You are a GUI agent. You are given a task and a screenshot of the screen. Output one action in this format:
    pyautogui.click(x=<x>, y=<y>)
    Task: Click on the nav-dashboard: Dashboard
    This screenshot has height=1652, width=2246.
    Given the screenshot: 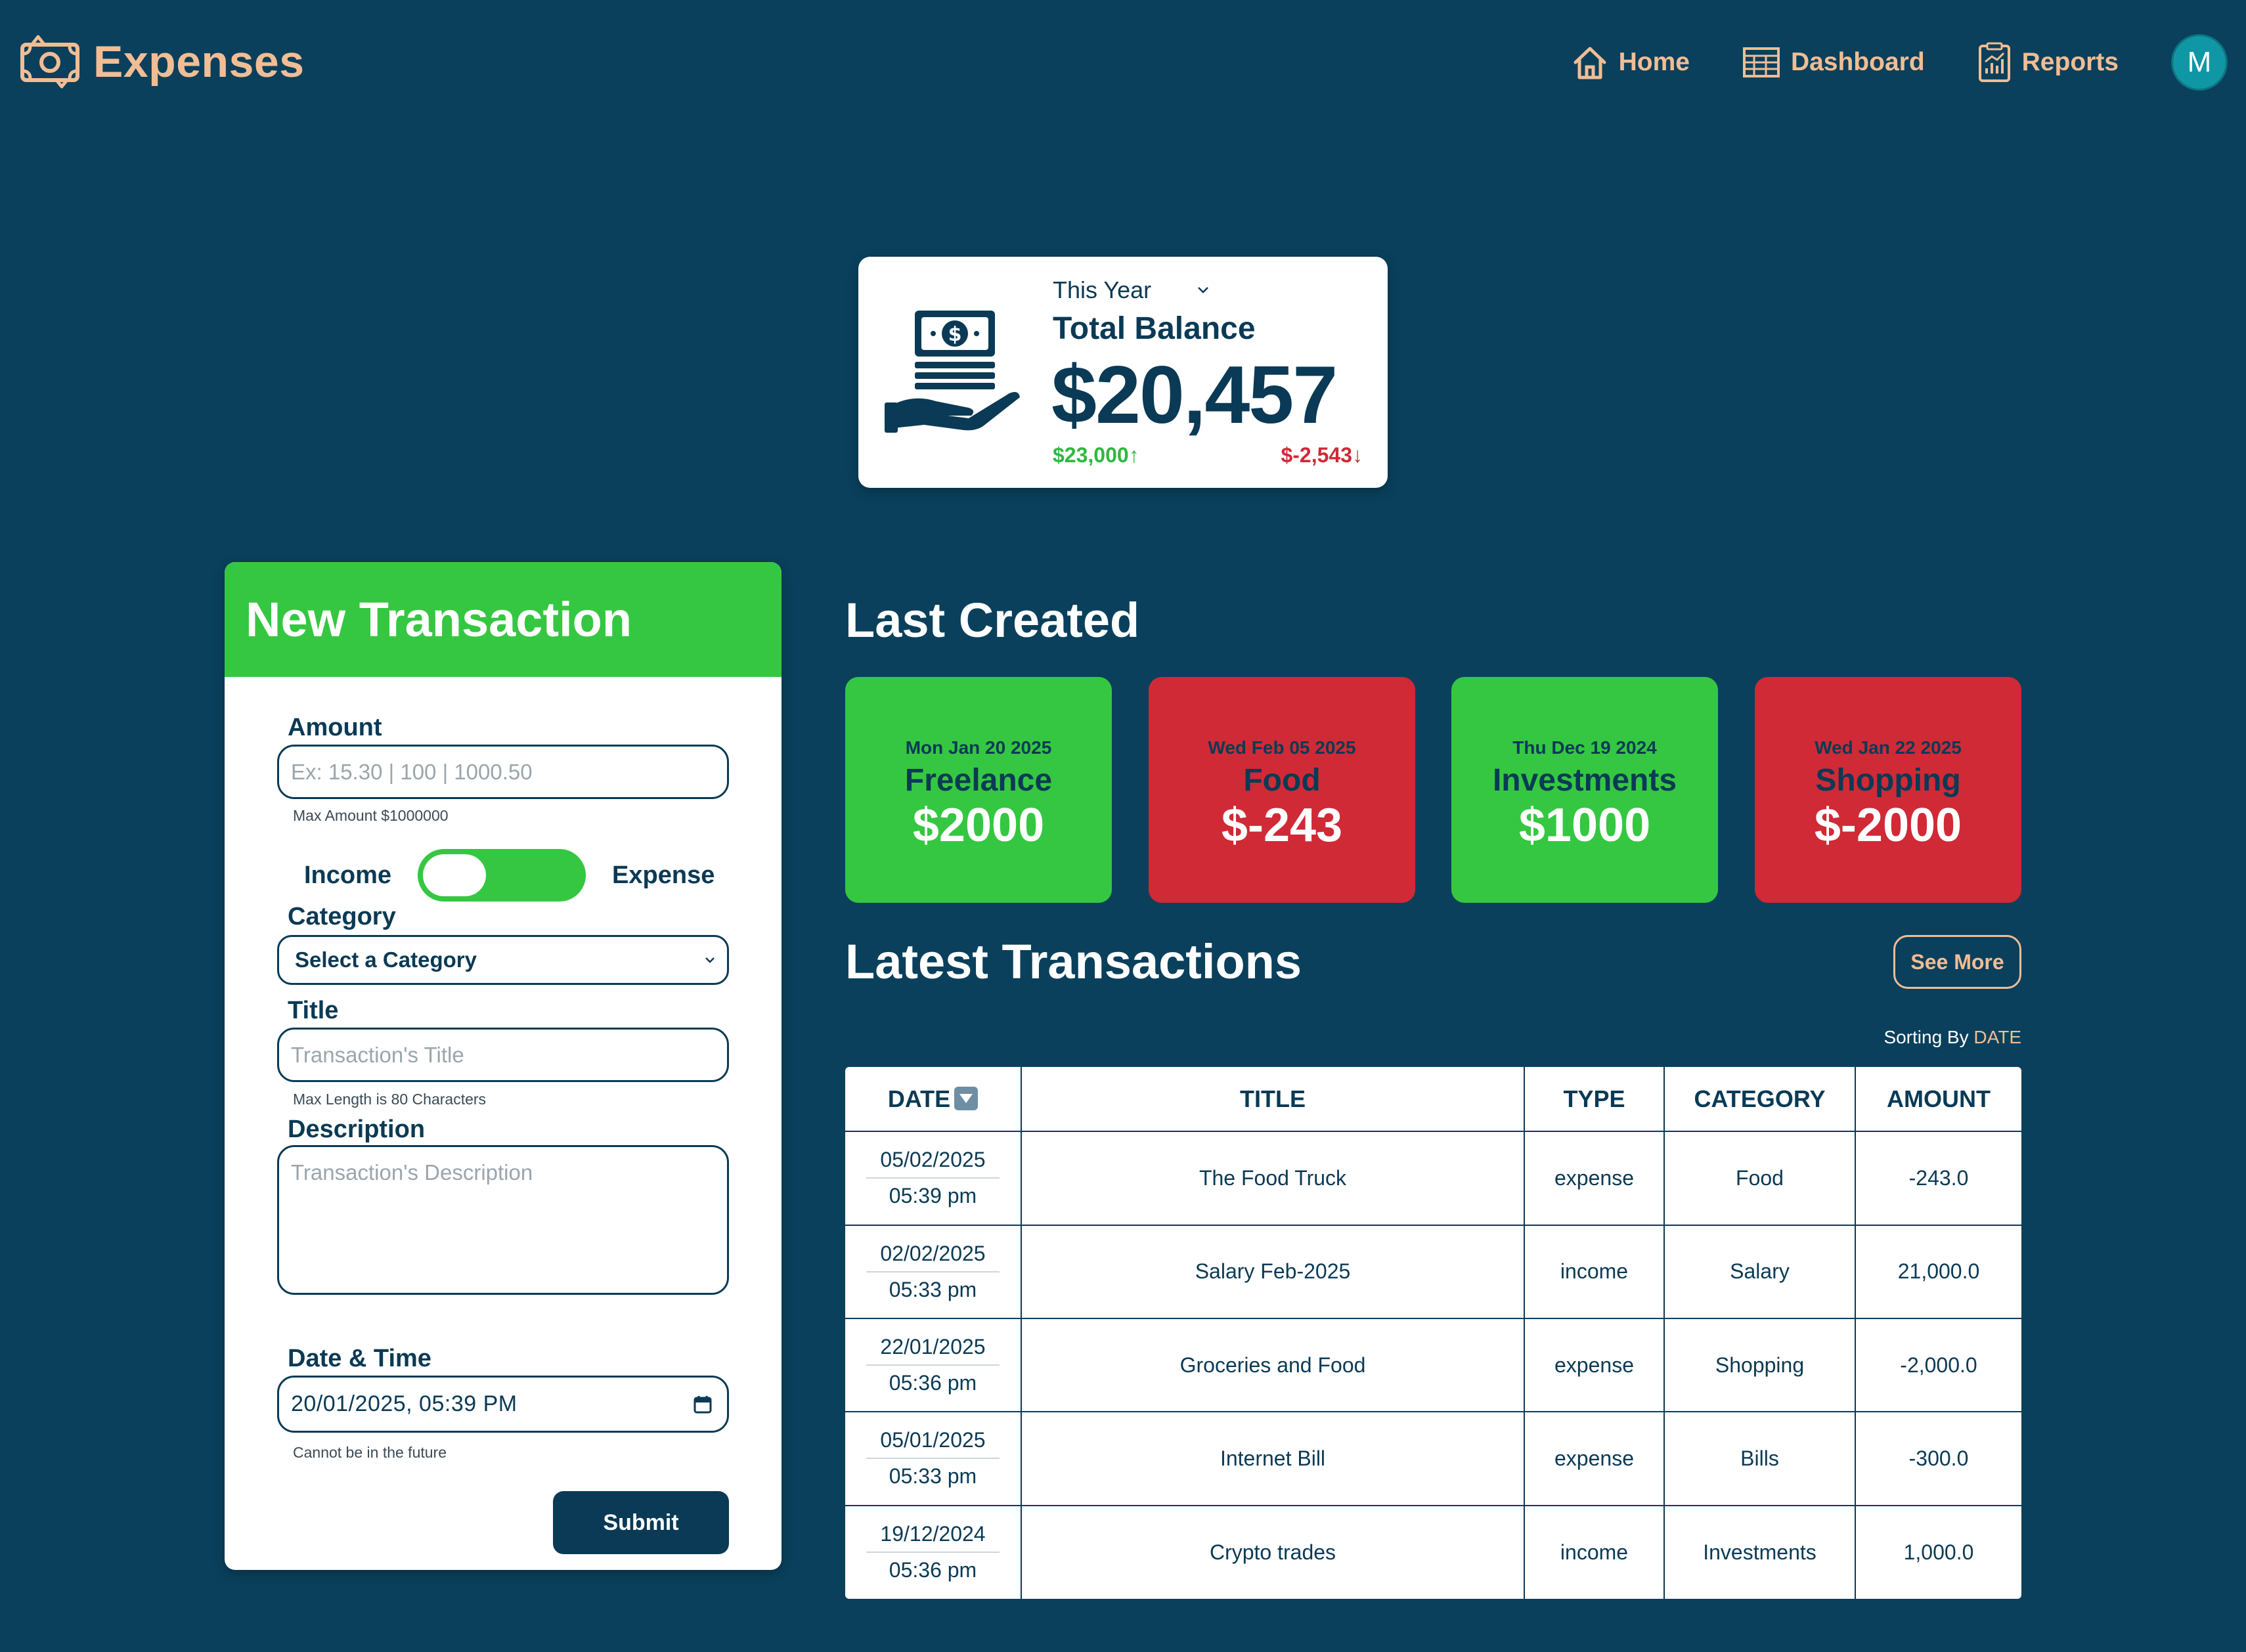 What is the action you would take?
    pyautogui.click(x=1833, y=62)
    